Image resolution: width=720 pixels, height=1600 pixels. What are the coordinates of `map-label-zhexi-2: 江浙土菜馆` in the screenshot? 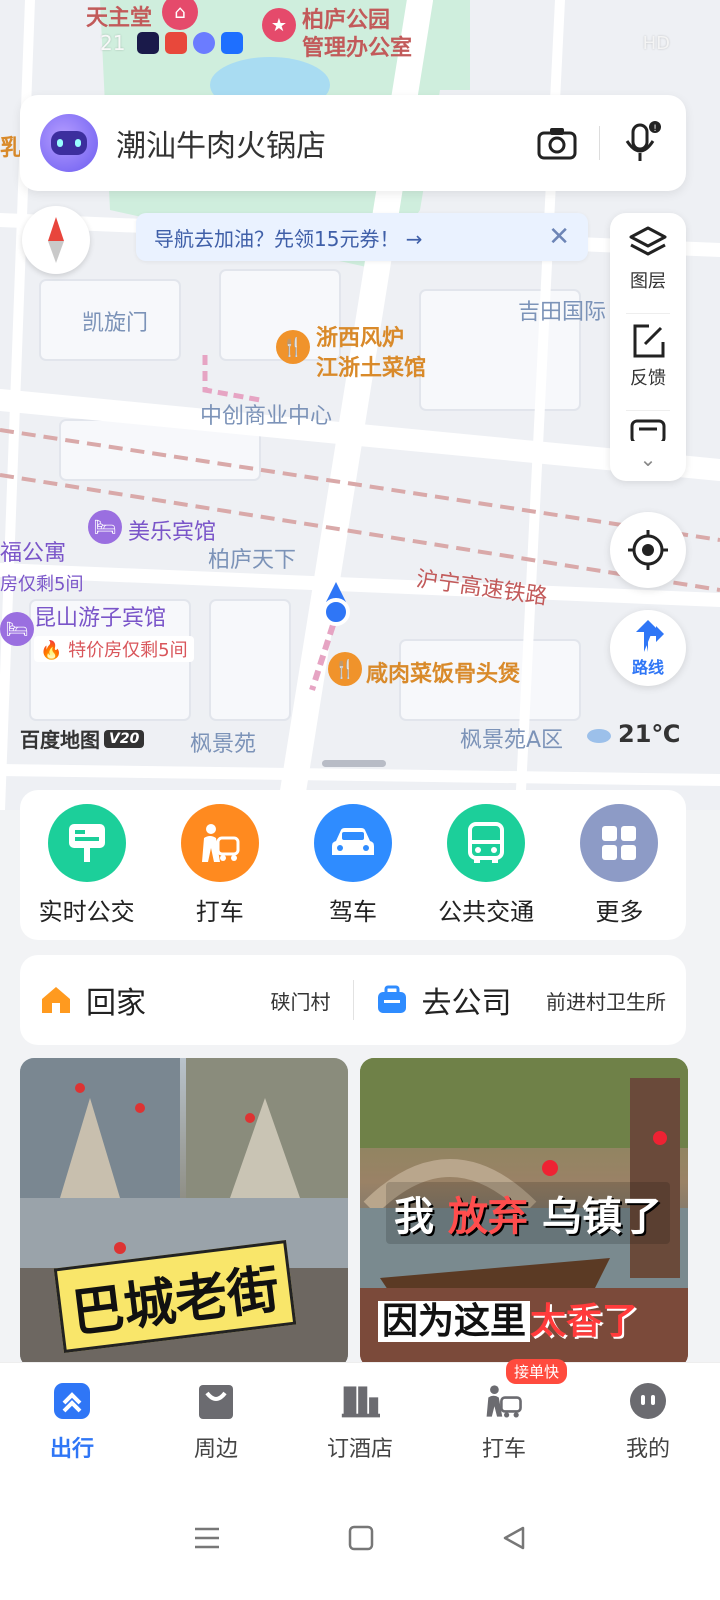 It's located at (371, 366).